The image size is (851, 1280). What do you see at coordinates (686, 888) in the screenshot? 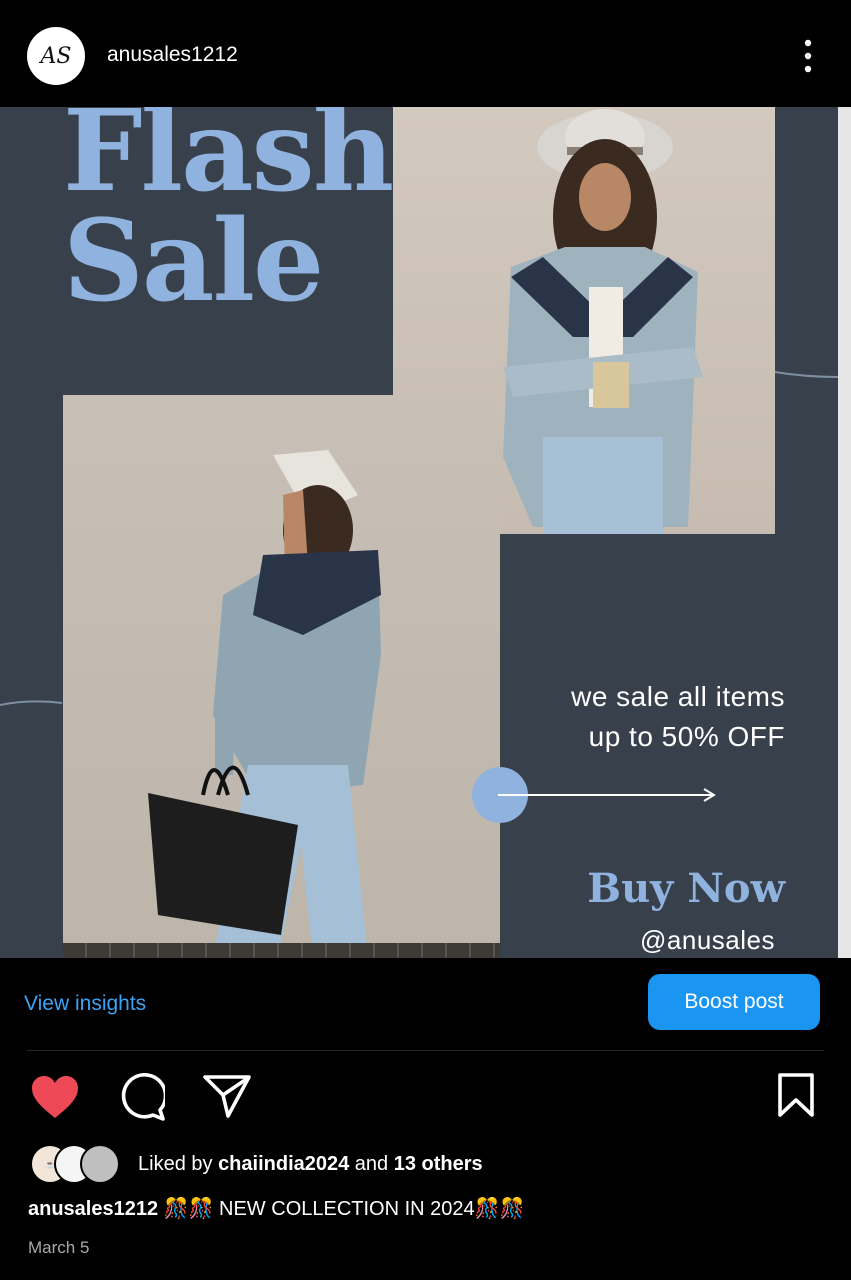
I see `buy-now-text: Buy Now` at bounding box center [686, 888].